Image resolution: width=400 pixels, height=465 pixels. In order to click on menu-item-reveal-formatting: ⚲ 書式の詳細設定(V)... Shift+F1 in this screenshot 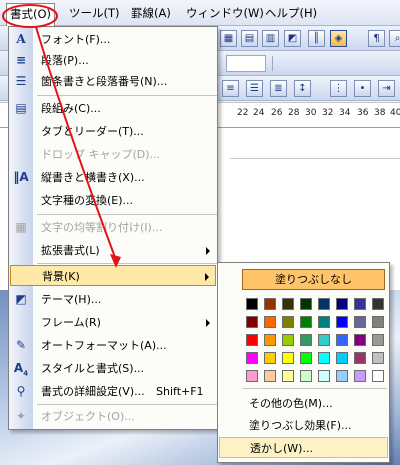, I will do `click(113, 391)`.